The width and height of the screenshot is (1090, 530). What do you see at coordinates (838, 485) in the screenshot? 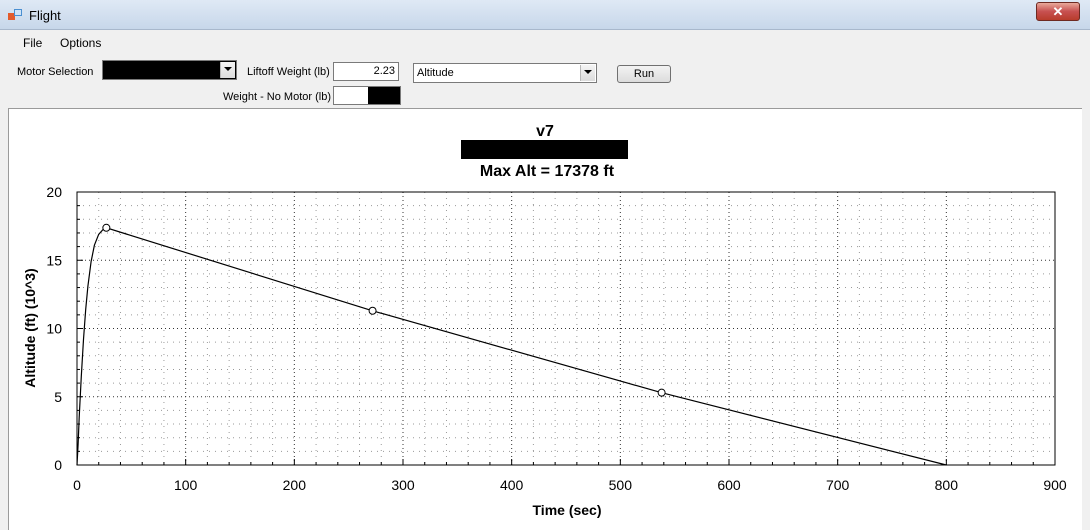
I see `x-tick-label: 700` at bounding box center [838, 485].